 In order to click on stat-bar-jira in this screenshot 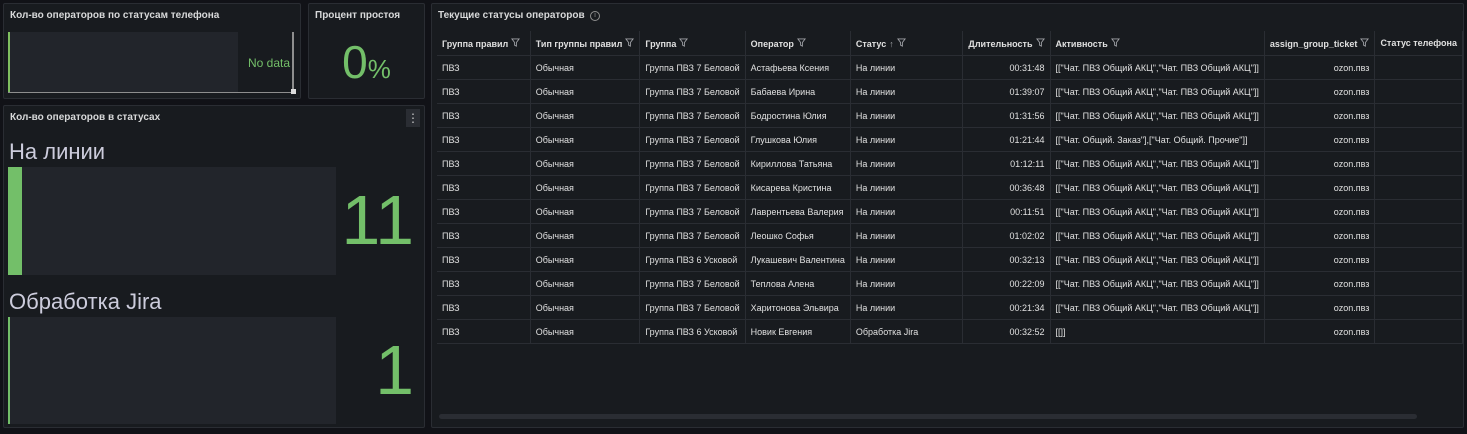, I will do `click(9, 370)`.